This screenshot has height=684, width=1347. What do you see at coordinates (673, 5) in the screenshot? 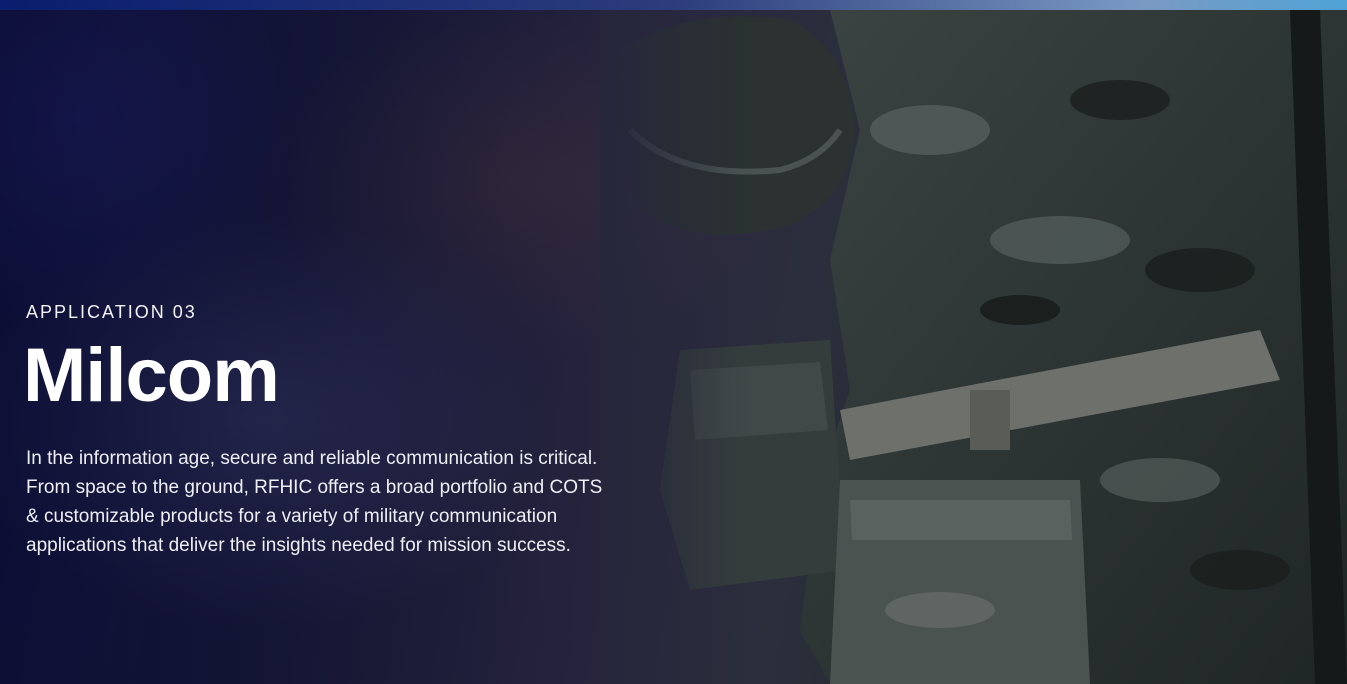
I see `top-accent-strip` at bounding box center [673, 5].